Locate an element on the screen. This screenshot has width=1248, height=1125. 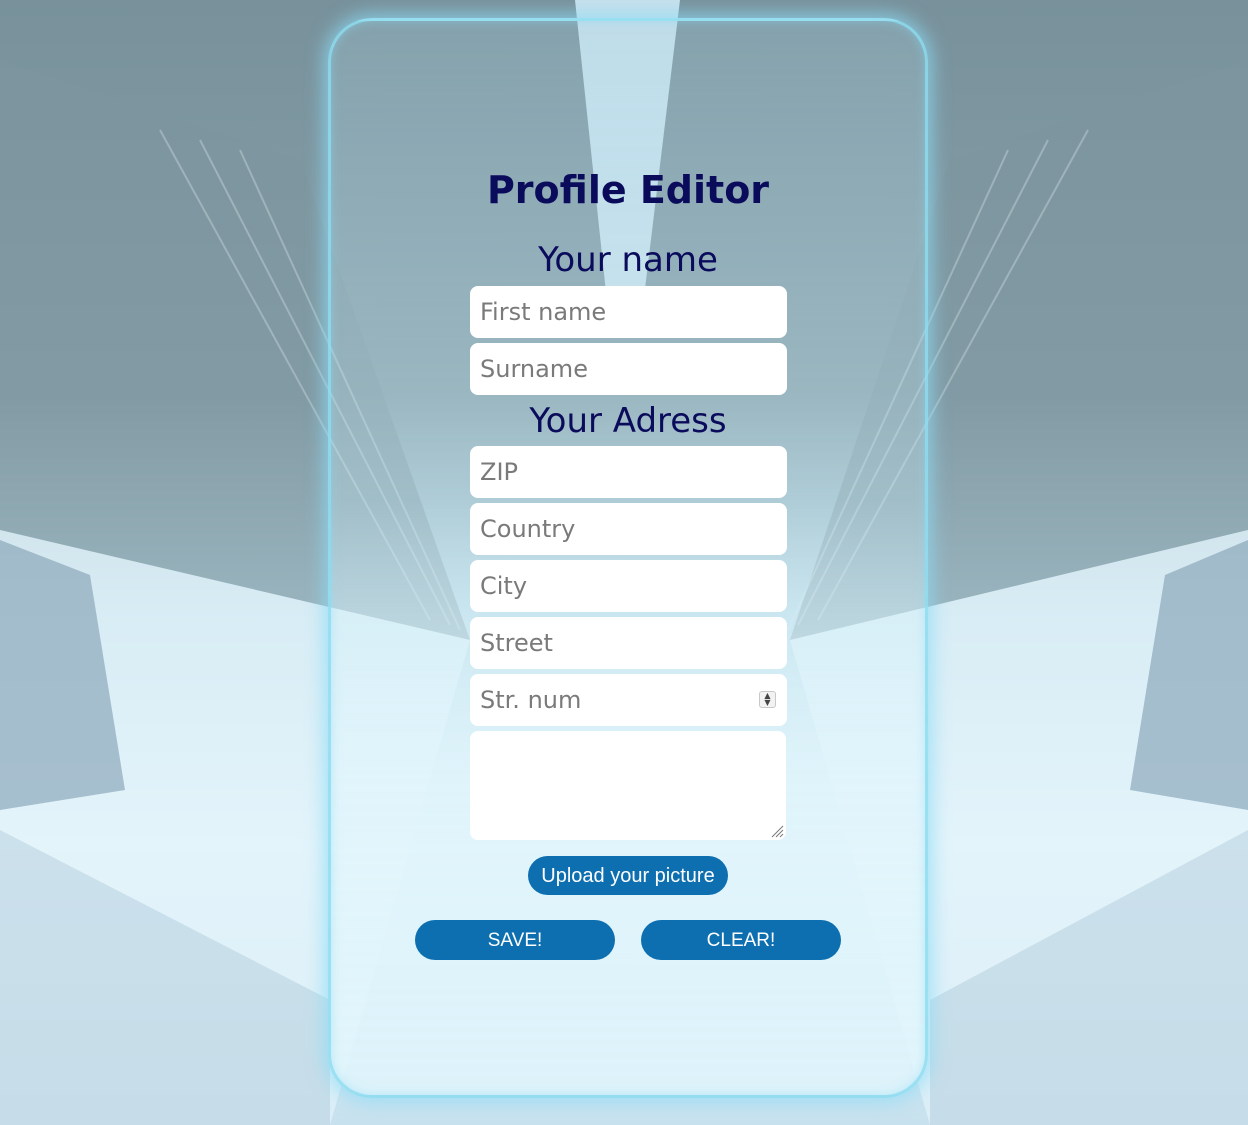
page-title: Profile Editor is located at coordinates (628, 190).